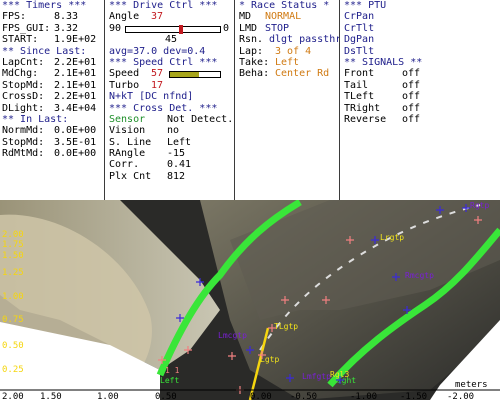 The width and height of the screenshot is (500, 400). What do you see at coordinates (23, 108) in the screenshot?
I see `timer-label: DLight:` at bounding box center [23, 108].